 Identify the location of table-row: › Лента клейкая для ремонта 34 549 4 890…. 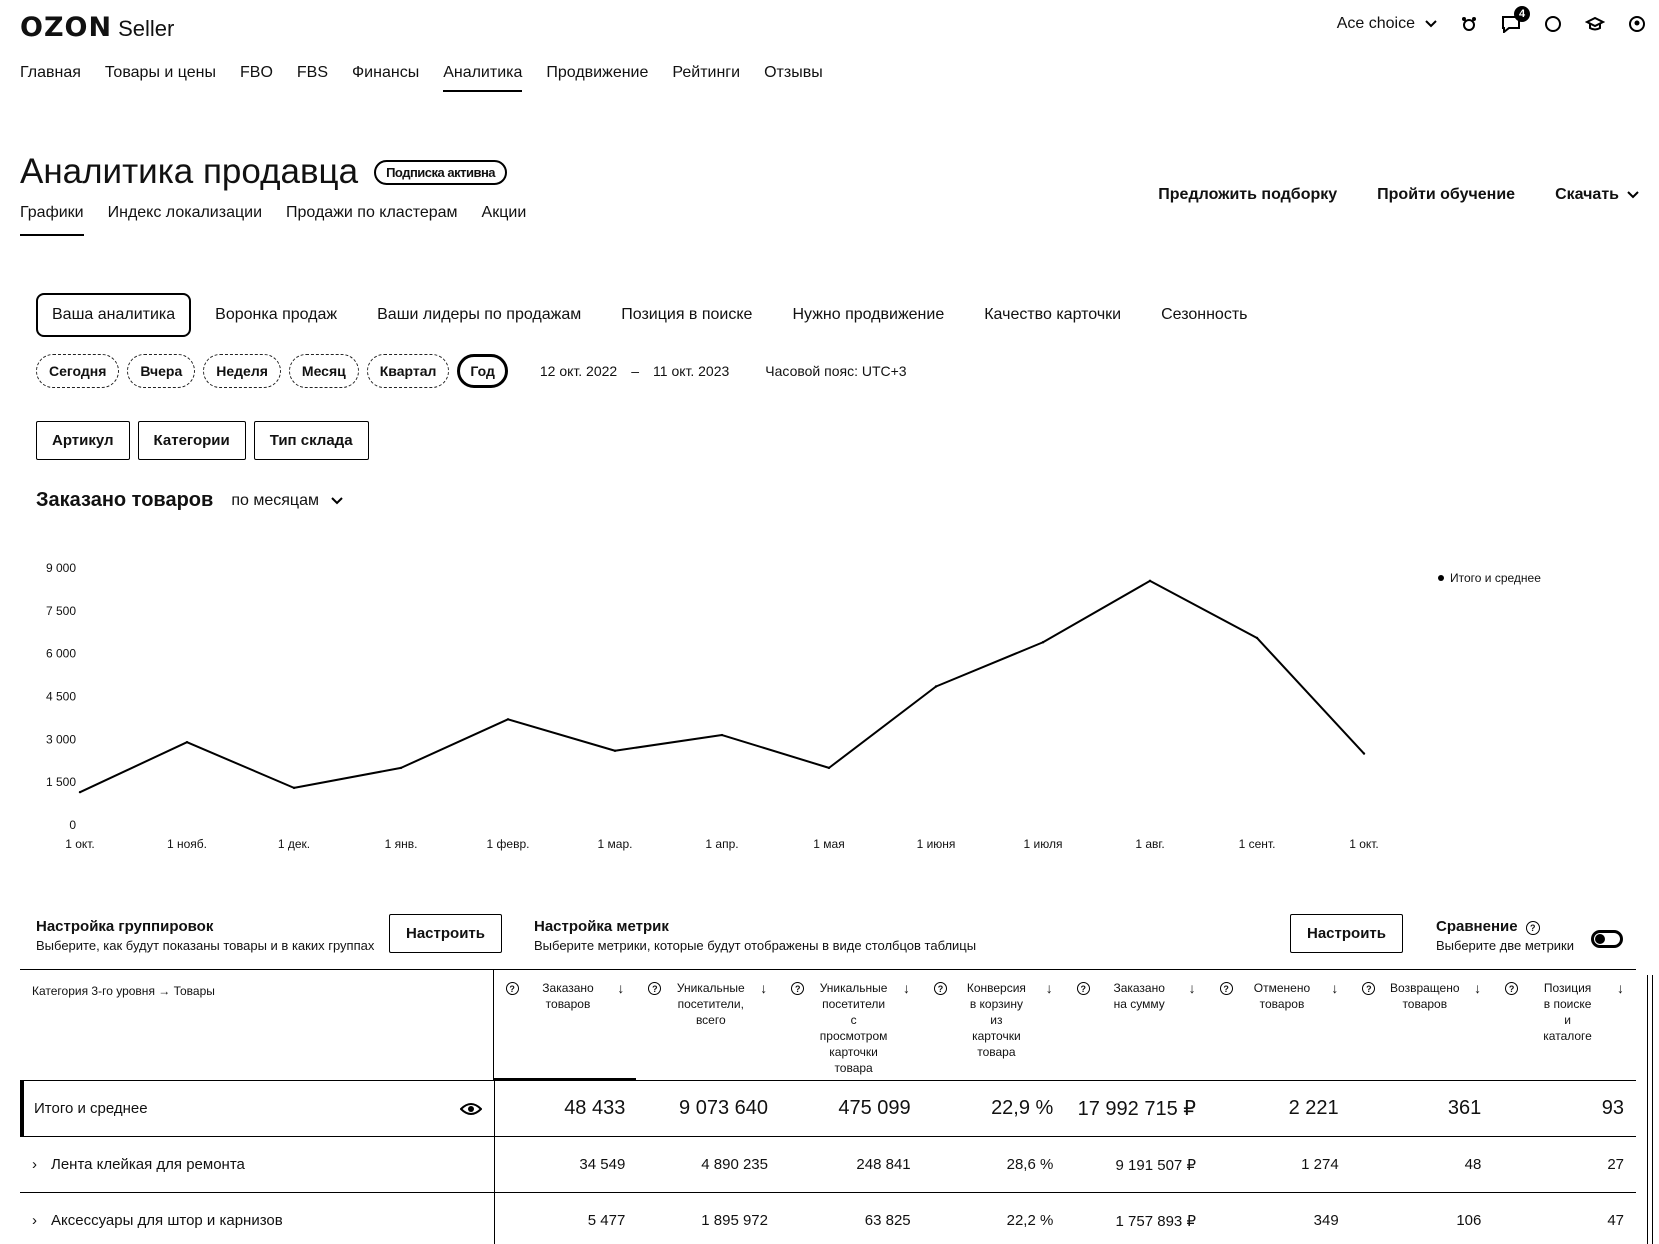
(828, 1165).